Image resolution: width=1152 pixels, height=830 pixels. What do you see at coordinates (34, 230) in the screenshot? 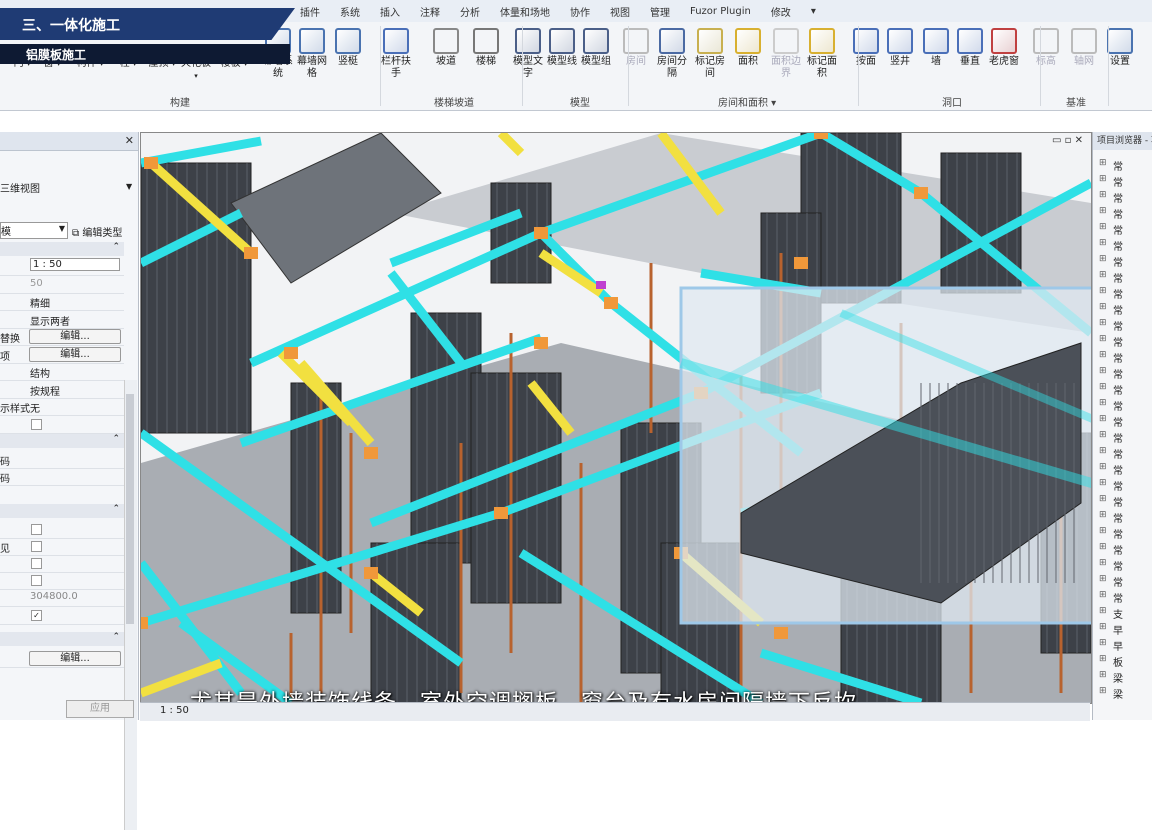
I see `type-selector: 模 ▼` at bounding box center [34, 230].